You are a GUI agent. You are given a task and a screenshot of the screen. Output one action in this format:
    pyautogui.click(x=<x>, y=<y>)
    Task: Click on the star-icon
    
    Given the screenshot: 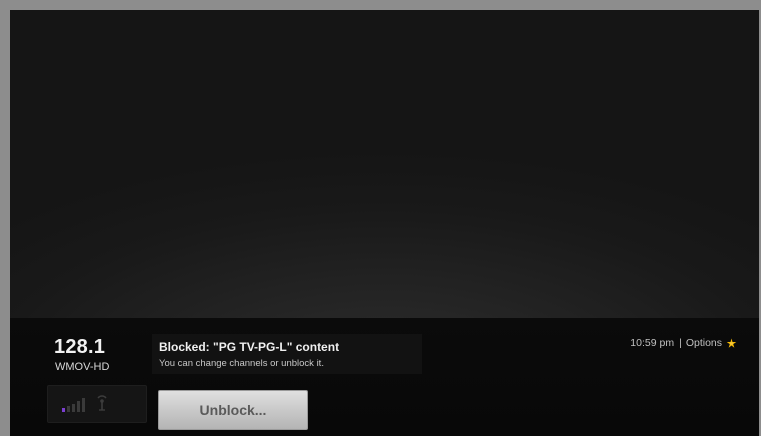 What is the action you would take?
    pyautogui.click(x=731, y=343)
    